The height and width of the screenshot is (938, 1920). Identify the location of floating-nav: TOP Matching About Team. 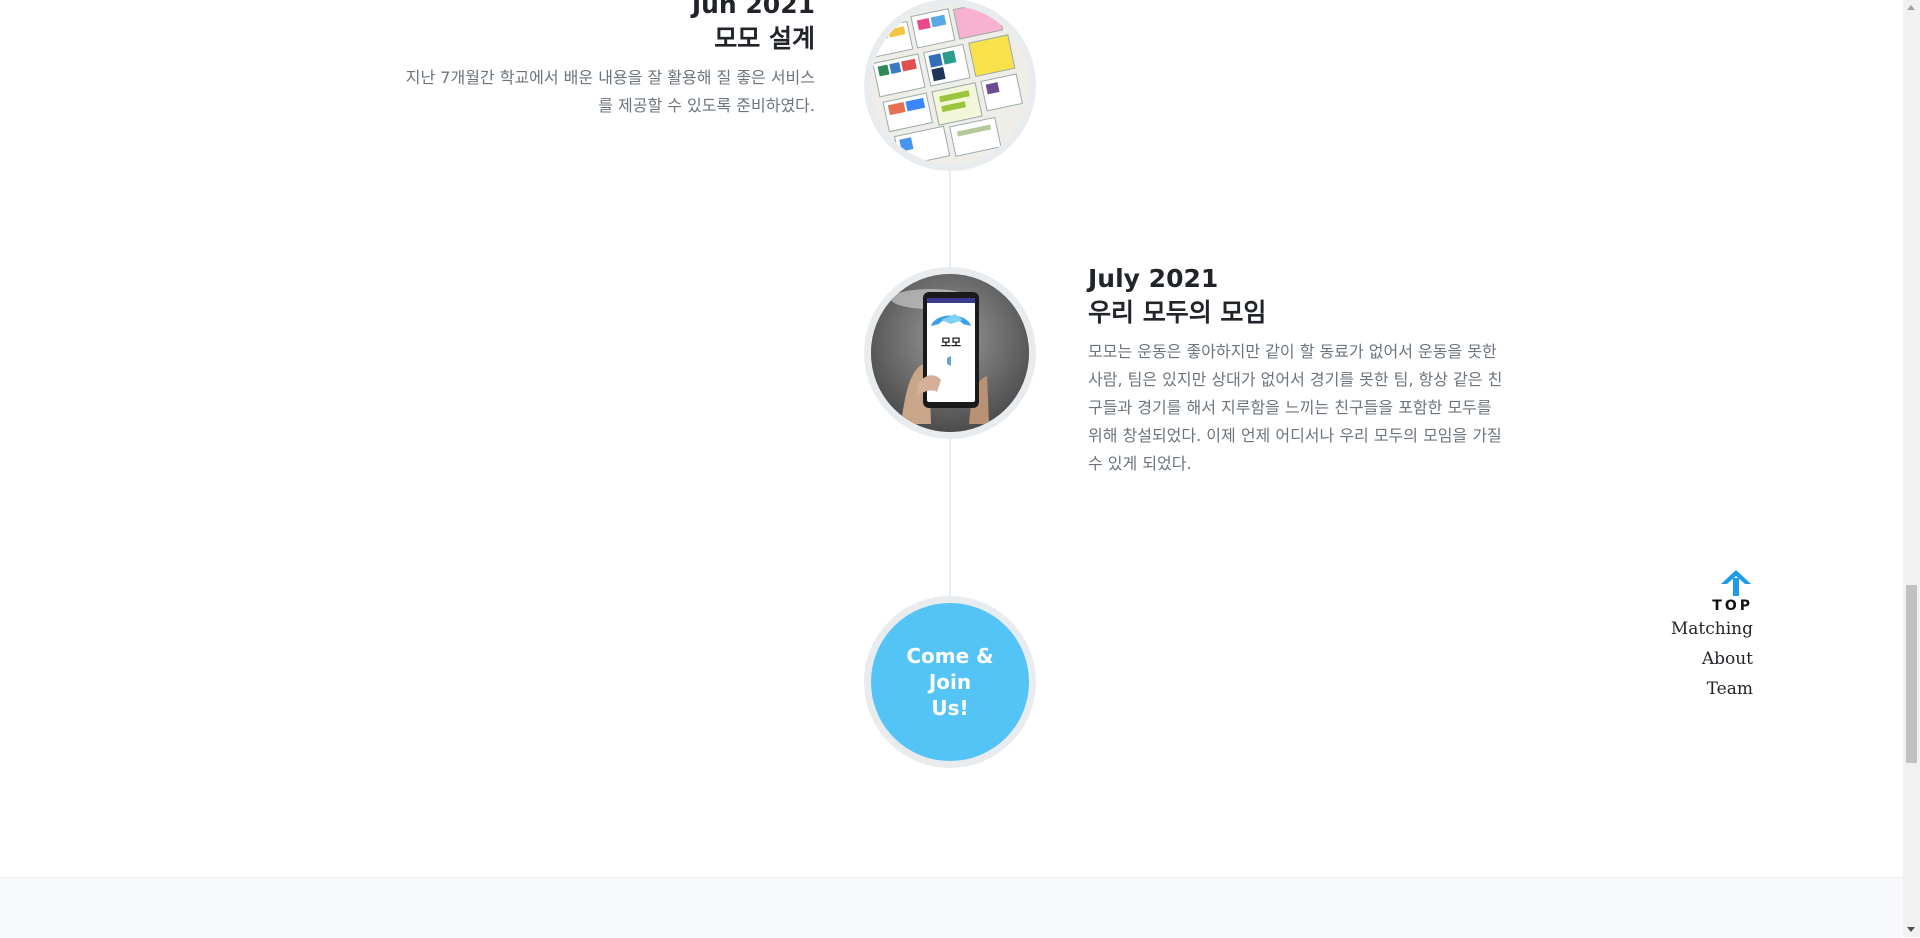
(1712, 636).